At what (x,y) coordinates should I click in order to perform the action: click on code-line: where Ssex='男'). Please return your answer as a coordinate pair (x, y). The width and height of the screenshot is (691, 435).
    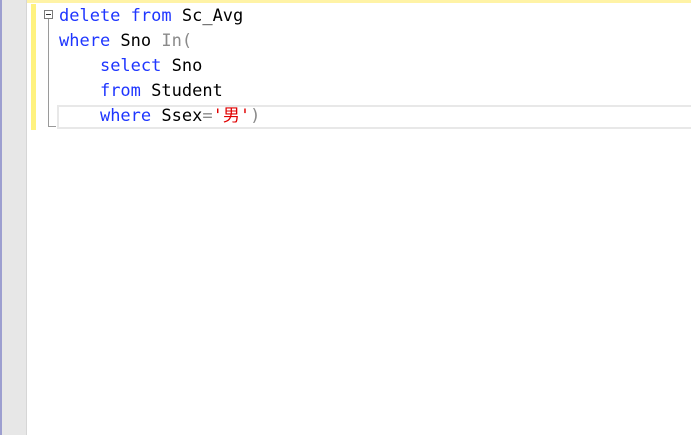
    Looking at the image, I should click on (159, 116).